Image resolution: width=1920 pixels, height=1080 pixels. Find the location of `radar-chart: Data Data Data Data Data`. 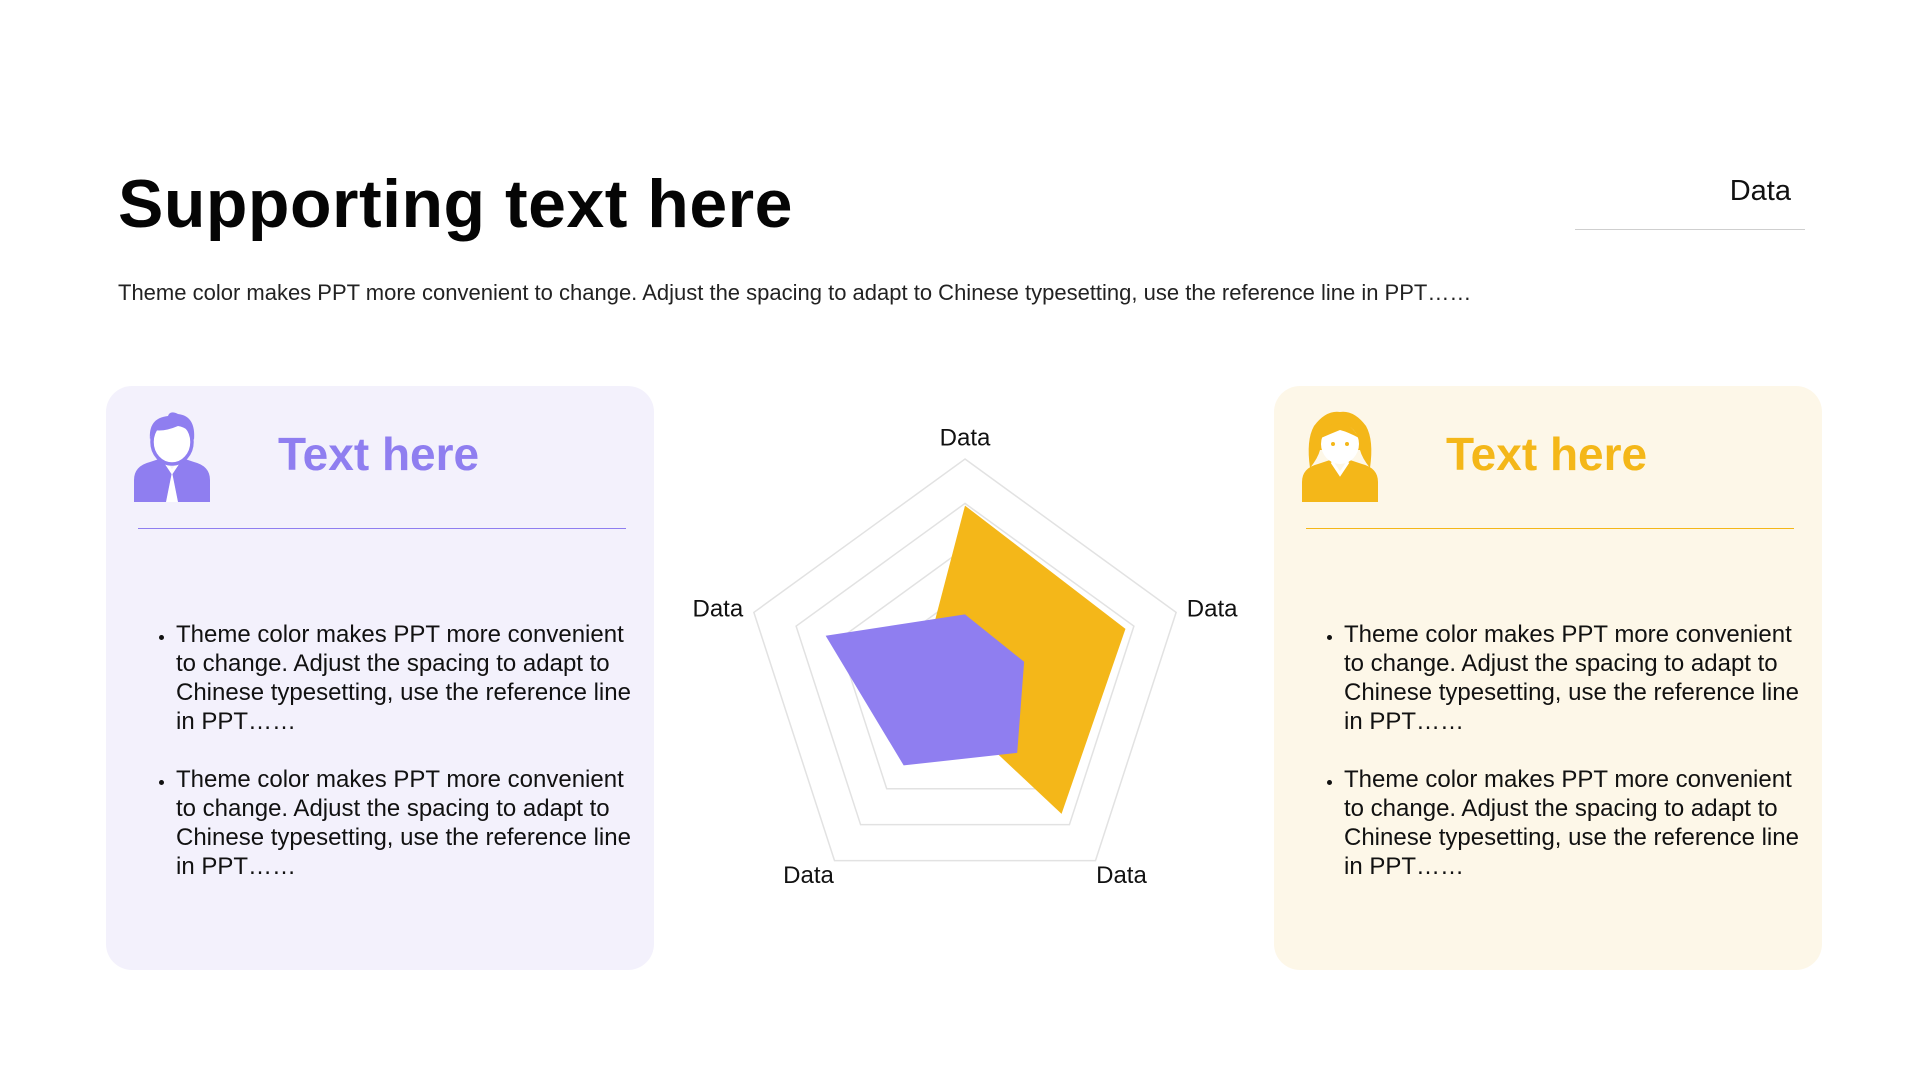

radar-chart: Data Data Data Data Data is located at coordinates (966, 656).